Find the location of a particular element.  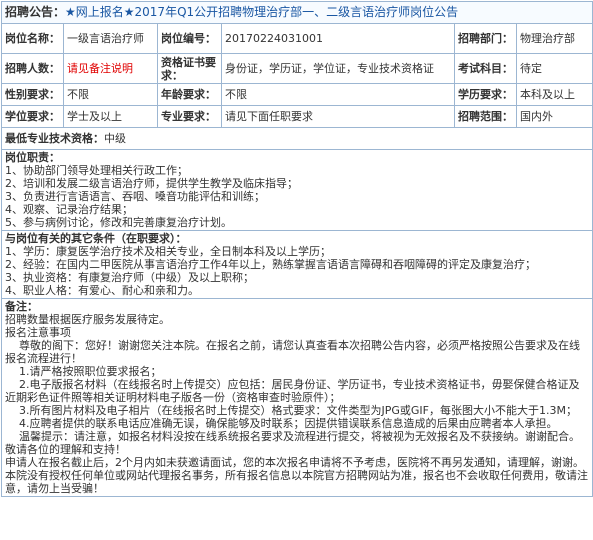

condition-item: 1、学历：康复医学治疗技术及相关专业，全日制本科及以上学历； is located at coordinates (168, 251).